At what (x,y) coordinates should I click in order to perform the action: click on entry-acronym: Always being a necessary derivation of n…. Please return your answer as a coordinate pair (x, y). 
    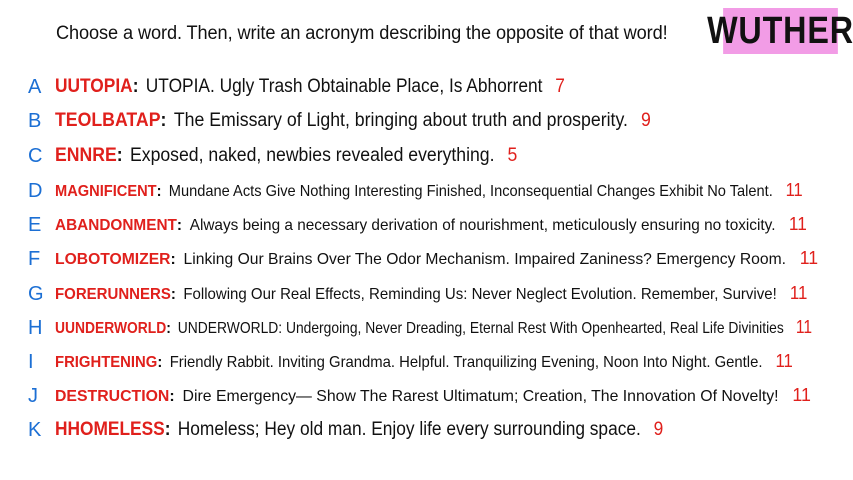
    Looking at the image, I should click on (482, 225).